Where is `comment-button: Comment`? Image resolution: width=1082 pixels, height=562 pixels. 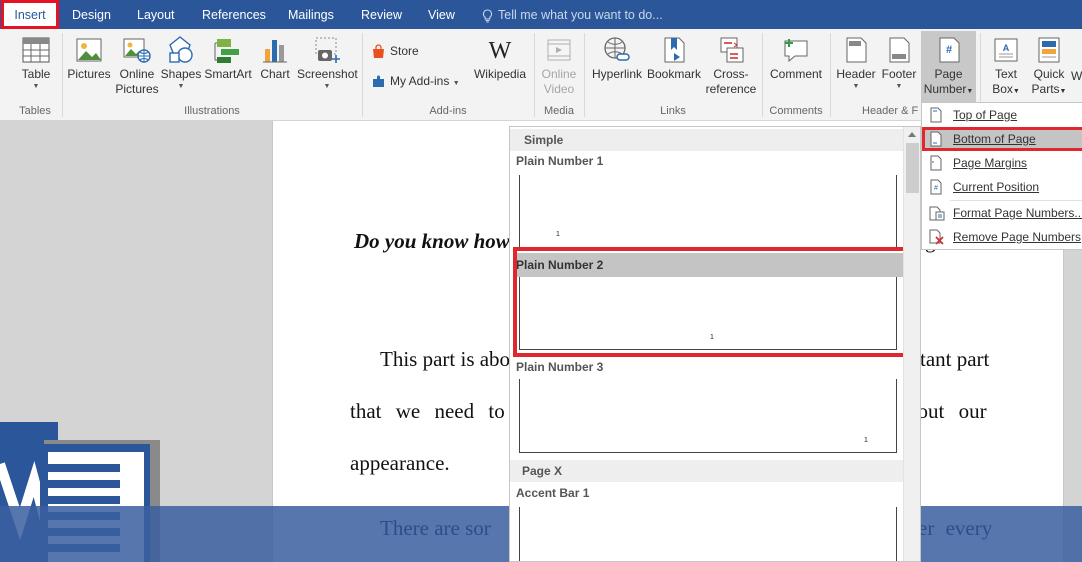 comment-button: Comment is located at coordinates (796, 58).